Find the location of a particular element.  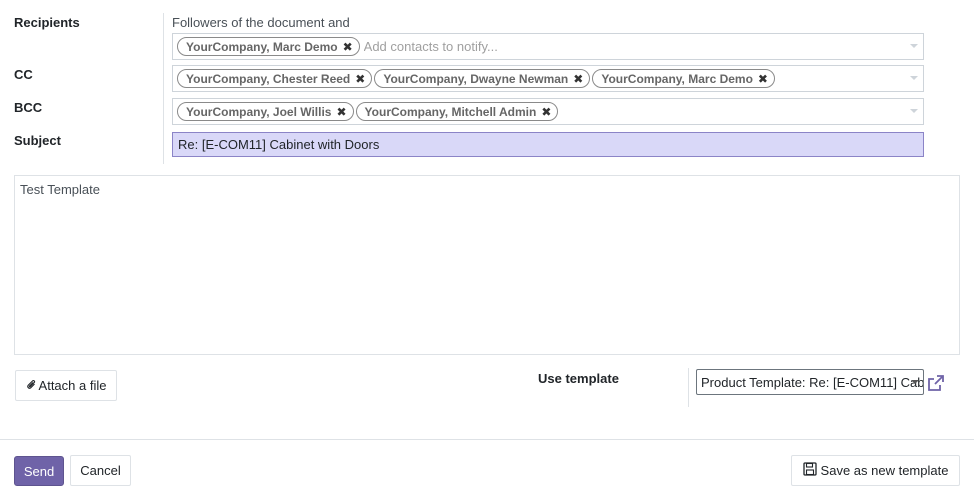

cc-tag-label: YourCompany, Marc Demo is located at coordinates (677, 78).